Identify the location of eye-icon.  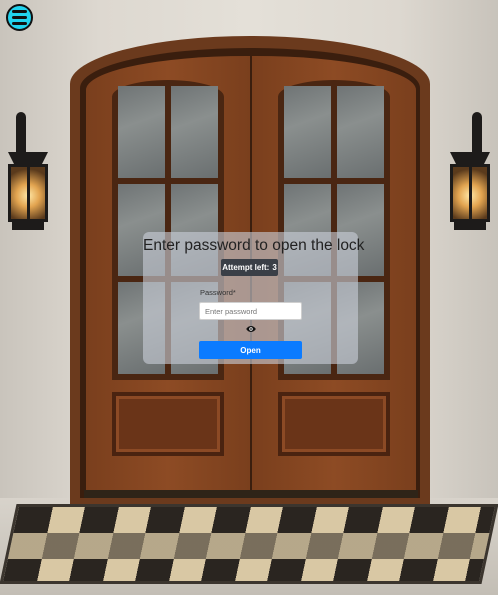
(251, 329).